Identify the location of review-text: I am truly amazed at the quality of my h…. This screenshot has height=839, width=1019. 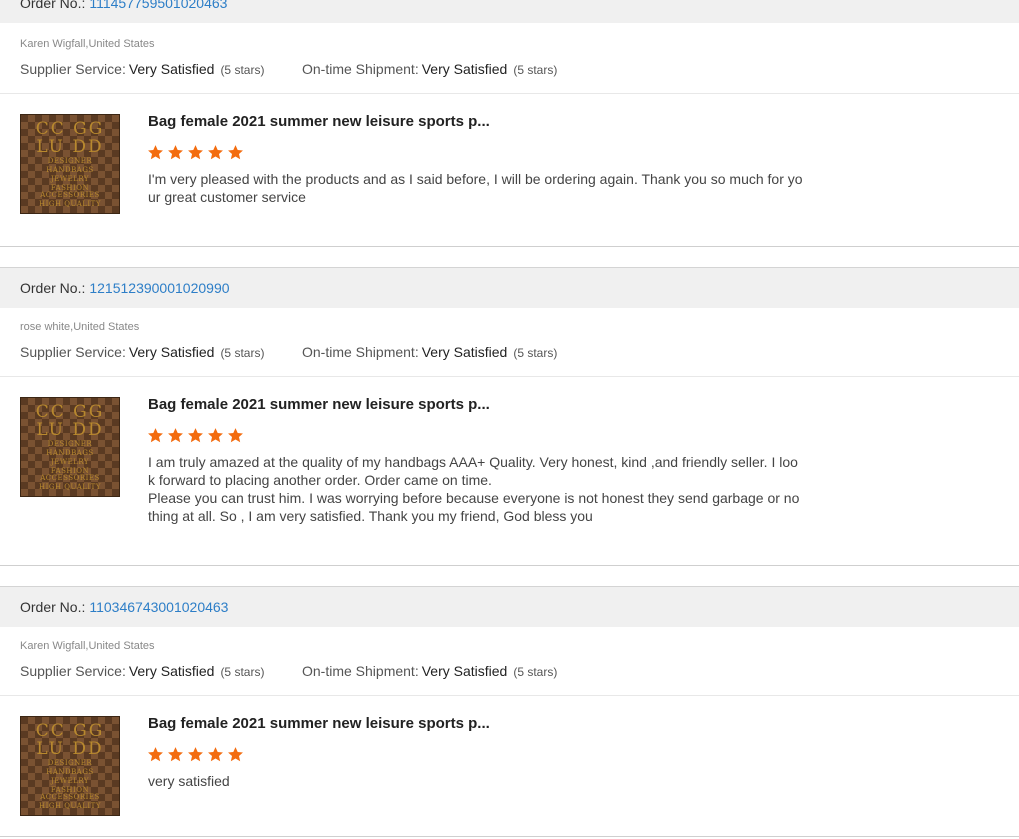
(474, 489).